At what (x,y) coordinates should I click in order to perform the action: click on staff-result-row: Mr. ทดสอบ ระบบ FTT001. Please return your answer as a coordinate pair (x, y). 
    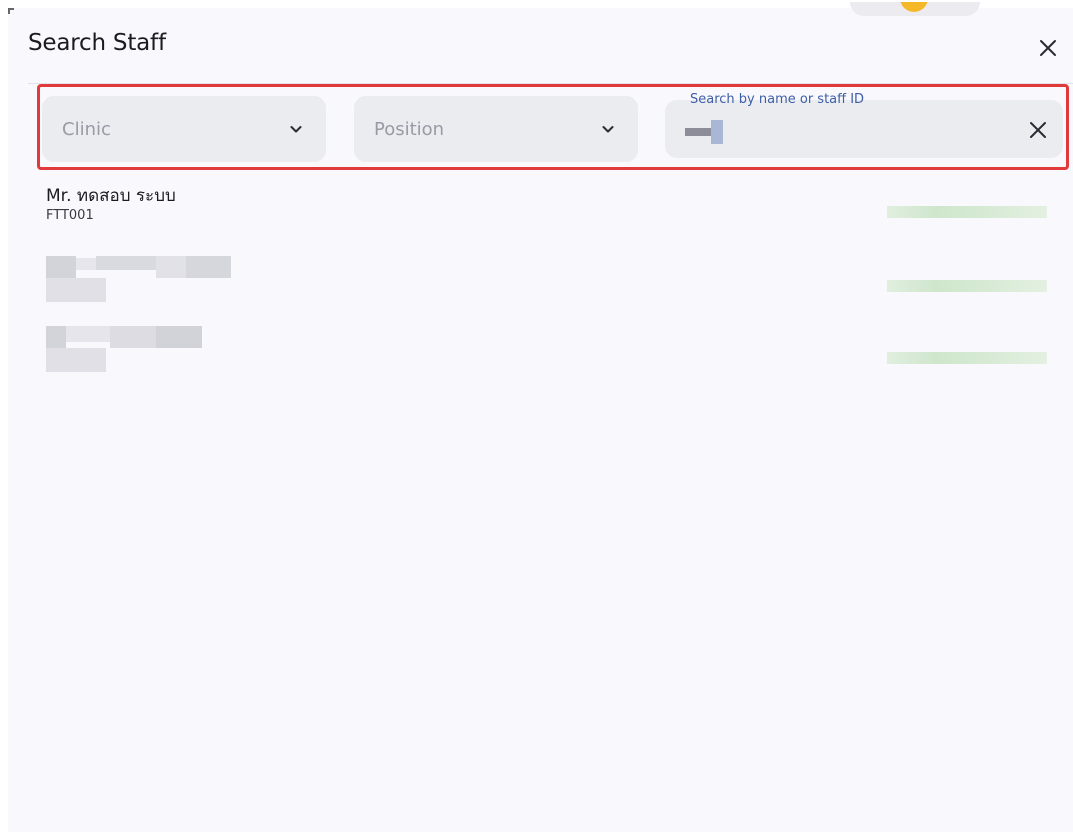
    Looking at the image, I should click on (540, 211).